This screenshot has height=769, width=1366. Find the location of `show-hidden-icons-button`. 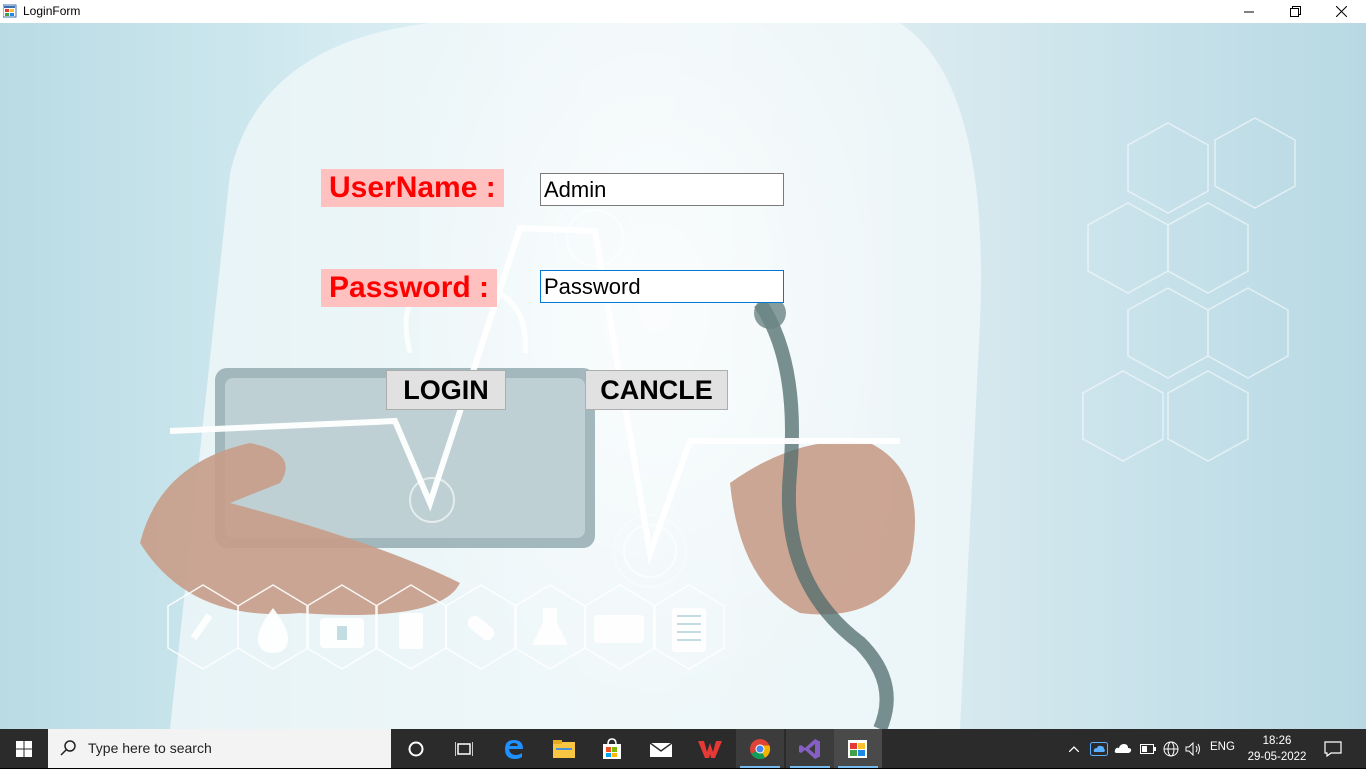

show-hidden-icons-button is located at coordinates (1074, 748).